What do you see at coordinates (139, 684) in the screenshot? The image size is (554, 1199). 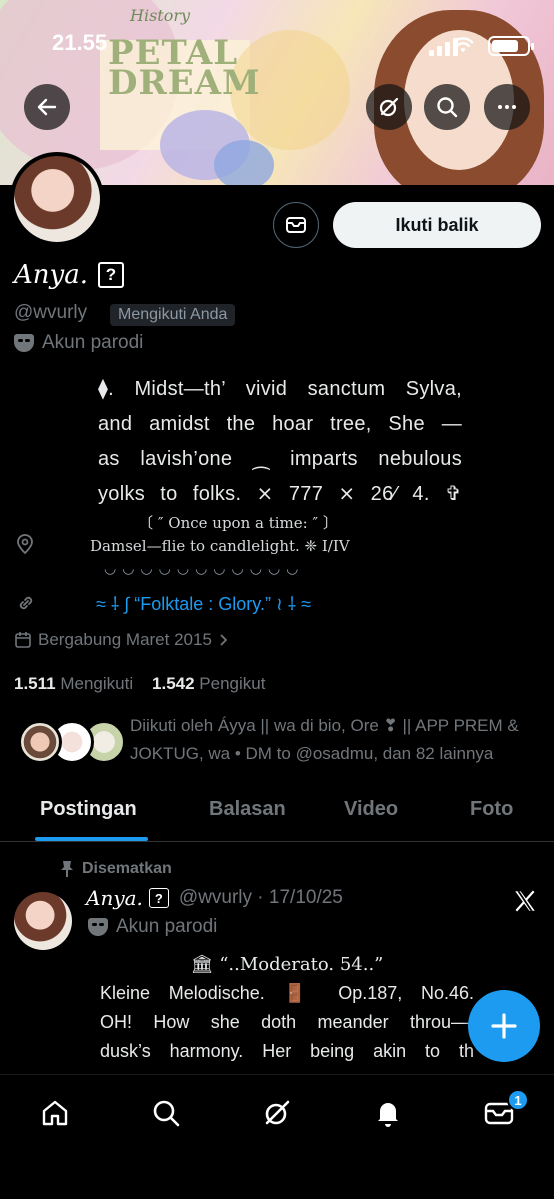 I see `follow-counts: 1.511 Mengikuti 1.542 Pengikut` at bounding box center [139, 684].